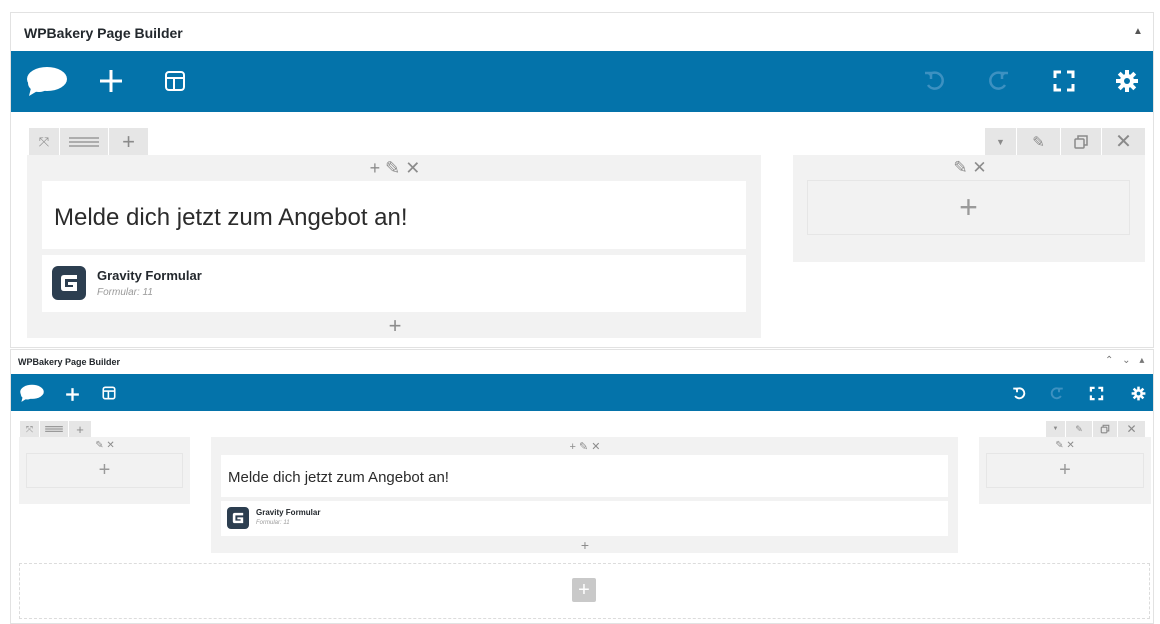  Describe the element at coordinates (584, 590) in the screenshot. I see `add-row-button: +` at that location.